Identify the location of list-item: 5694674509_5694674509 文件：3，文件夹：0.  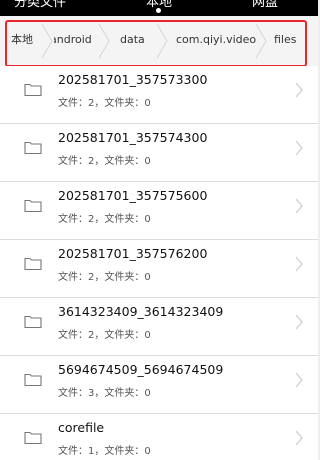
(159, 385).